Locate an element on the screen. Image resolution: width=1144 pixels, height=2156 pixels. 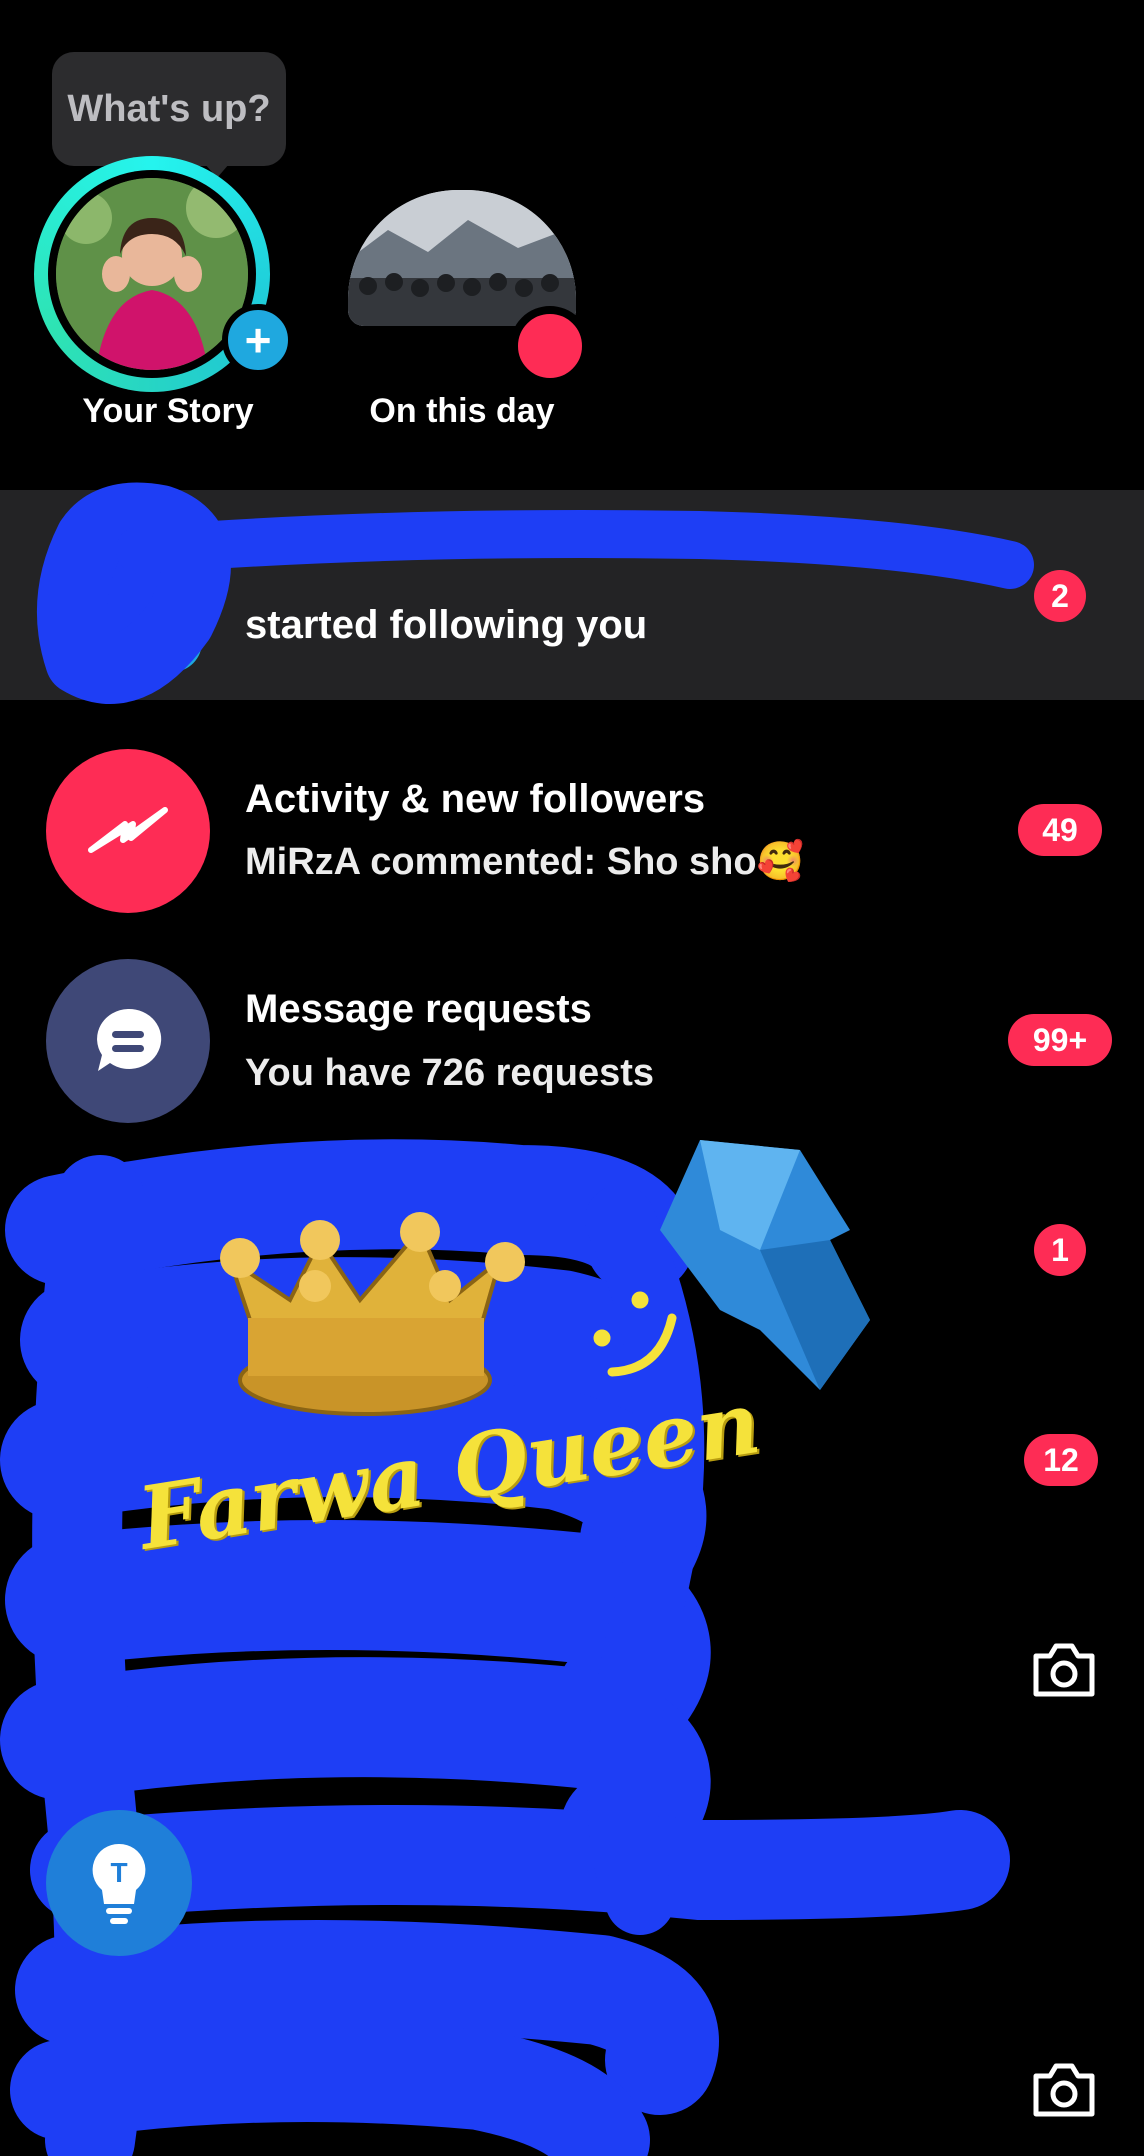
hidden-row-count-badge: 12 is located at coordinates (1061, 1460).